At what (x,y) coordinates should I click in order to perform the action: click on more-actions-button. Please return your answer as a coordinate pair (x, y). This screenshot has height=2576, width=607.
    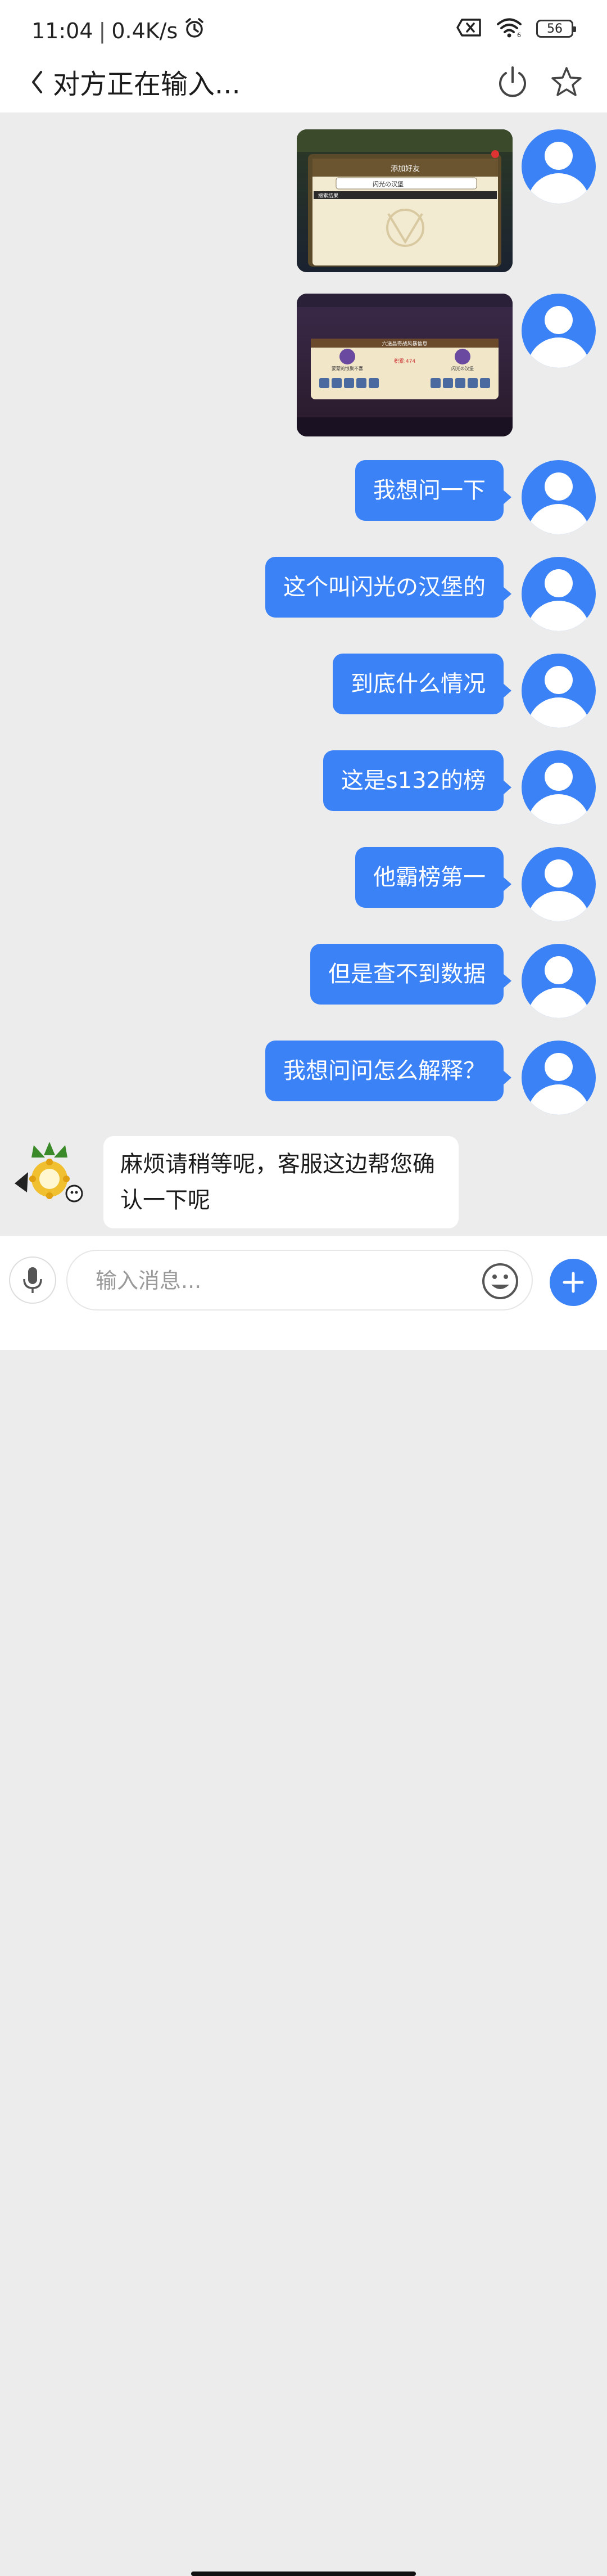
    Looking at the image, I should click on (573, 1283).